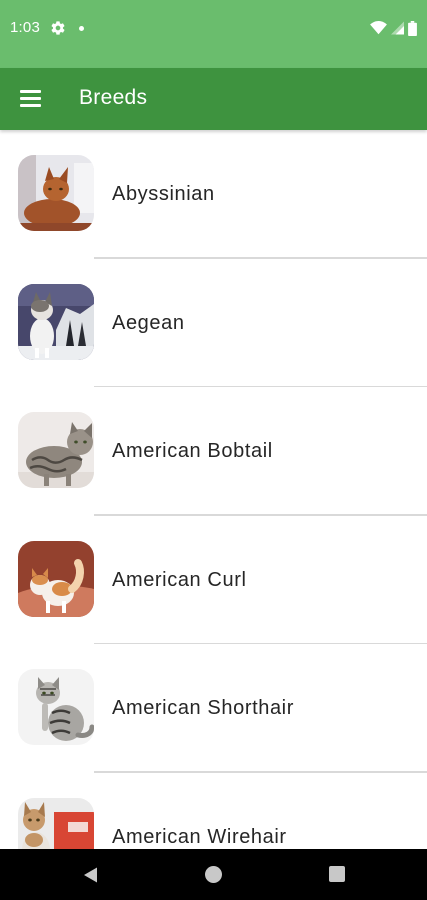 This screenshot has width=427, height=900. Describe the element at coordinates (412, 28) in the screenshot. I see `battery-icon` at that location.